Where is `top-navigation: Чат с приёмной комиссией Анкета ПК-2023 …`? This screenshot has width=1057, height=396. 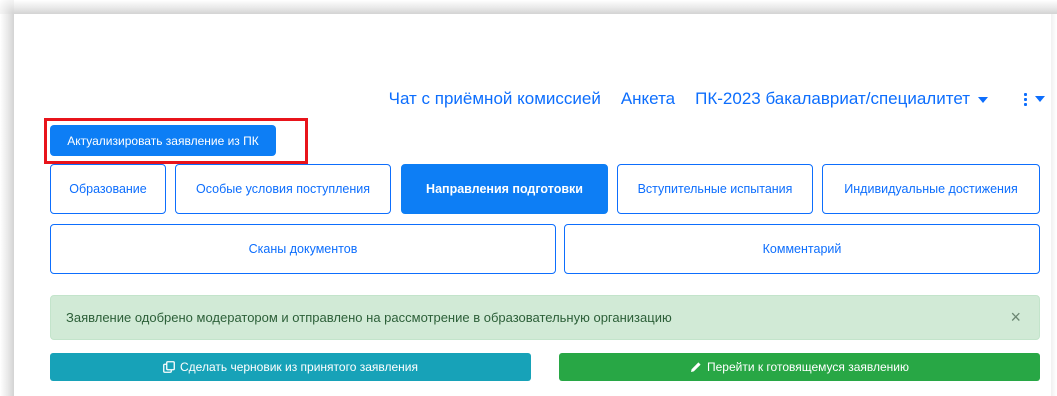
top-navigation: Чат с приёмной комиссией Анкета ПК-2023 … is located at coordinates (710, 99).